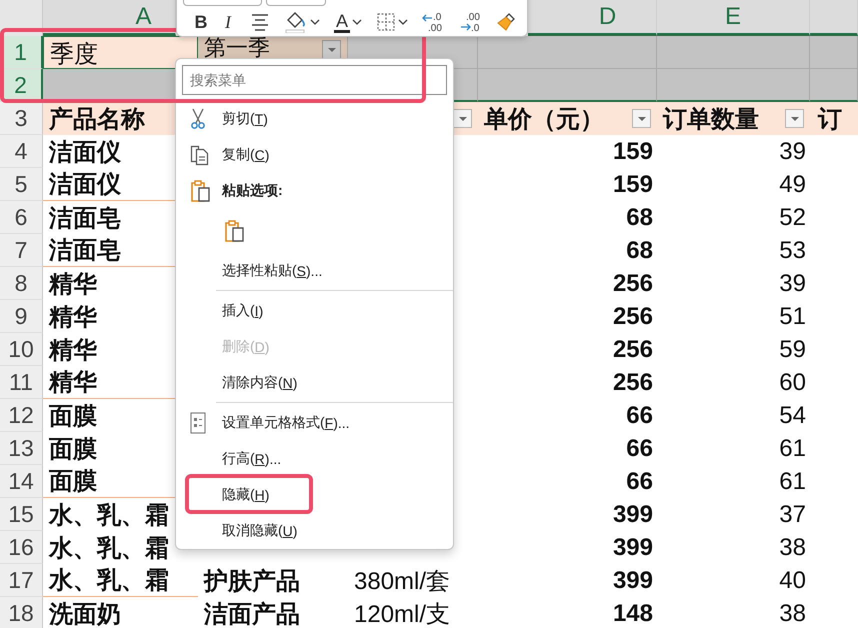  Describe the element at coordinates (792, 415) in the screenshot. I see `table-cell-text: 54` at that location.